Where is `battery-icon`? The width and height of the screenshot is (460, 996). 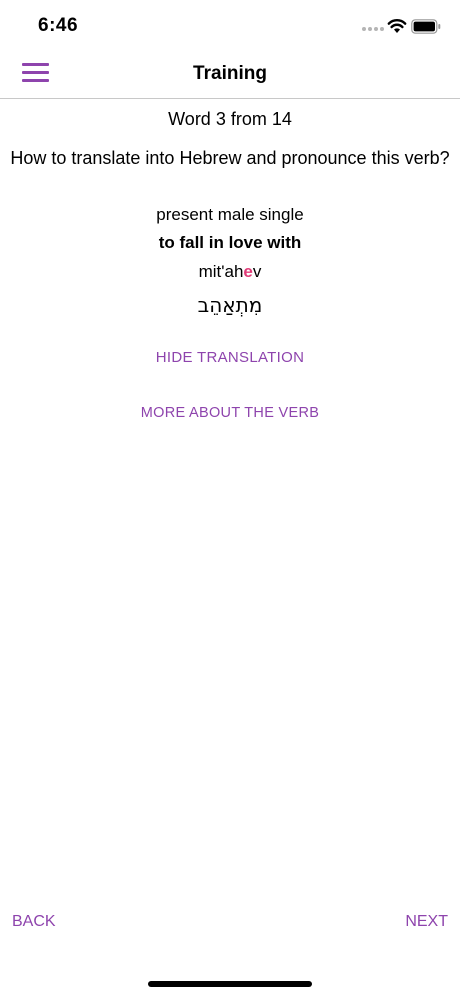 battery-icon is located at coordinates (426, 26).